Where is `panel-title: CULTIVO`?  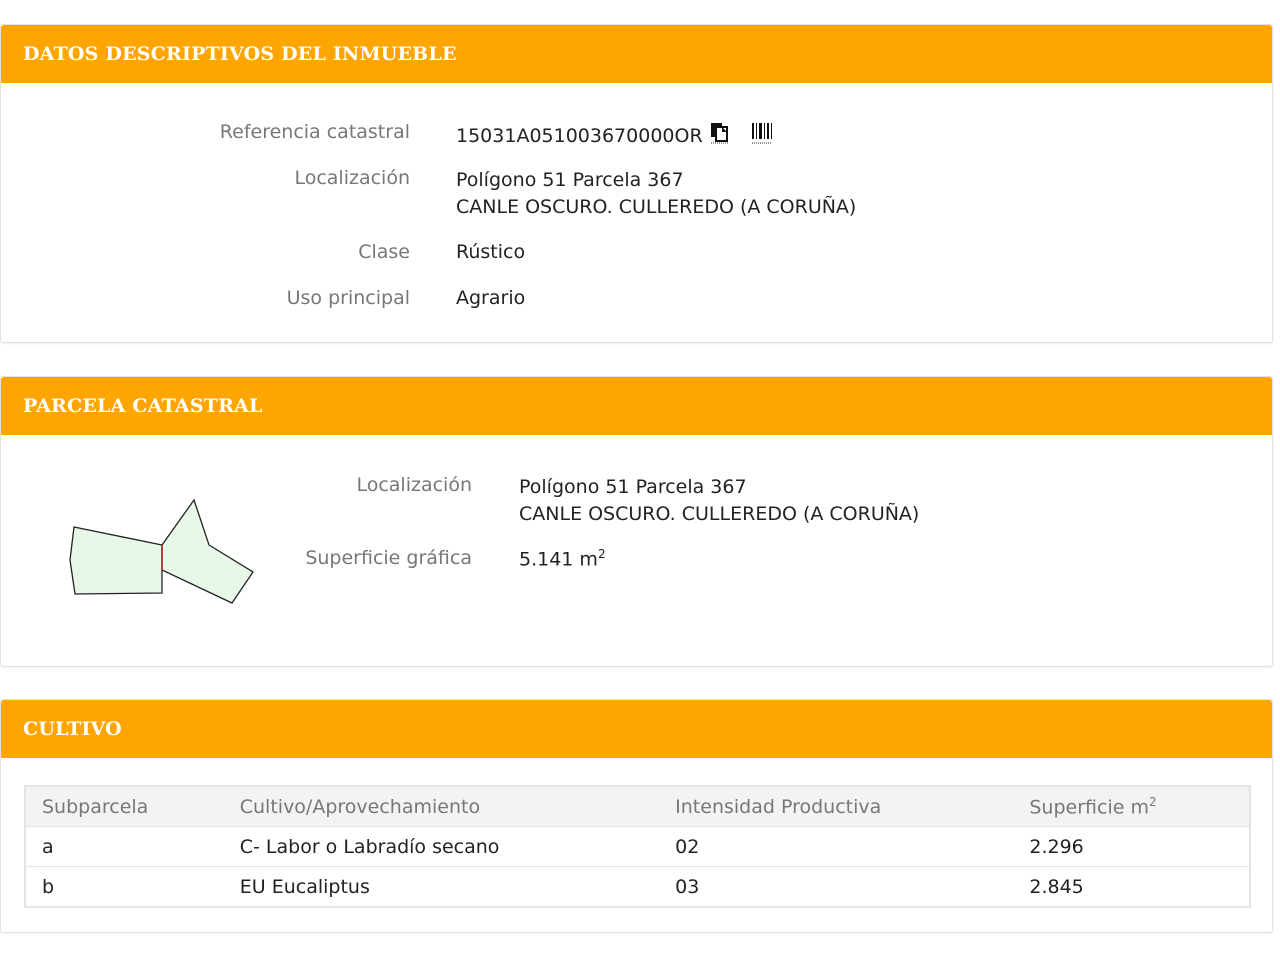 panel-title: CULTIVO is located at coordinates (636, 729).